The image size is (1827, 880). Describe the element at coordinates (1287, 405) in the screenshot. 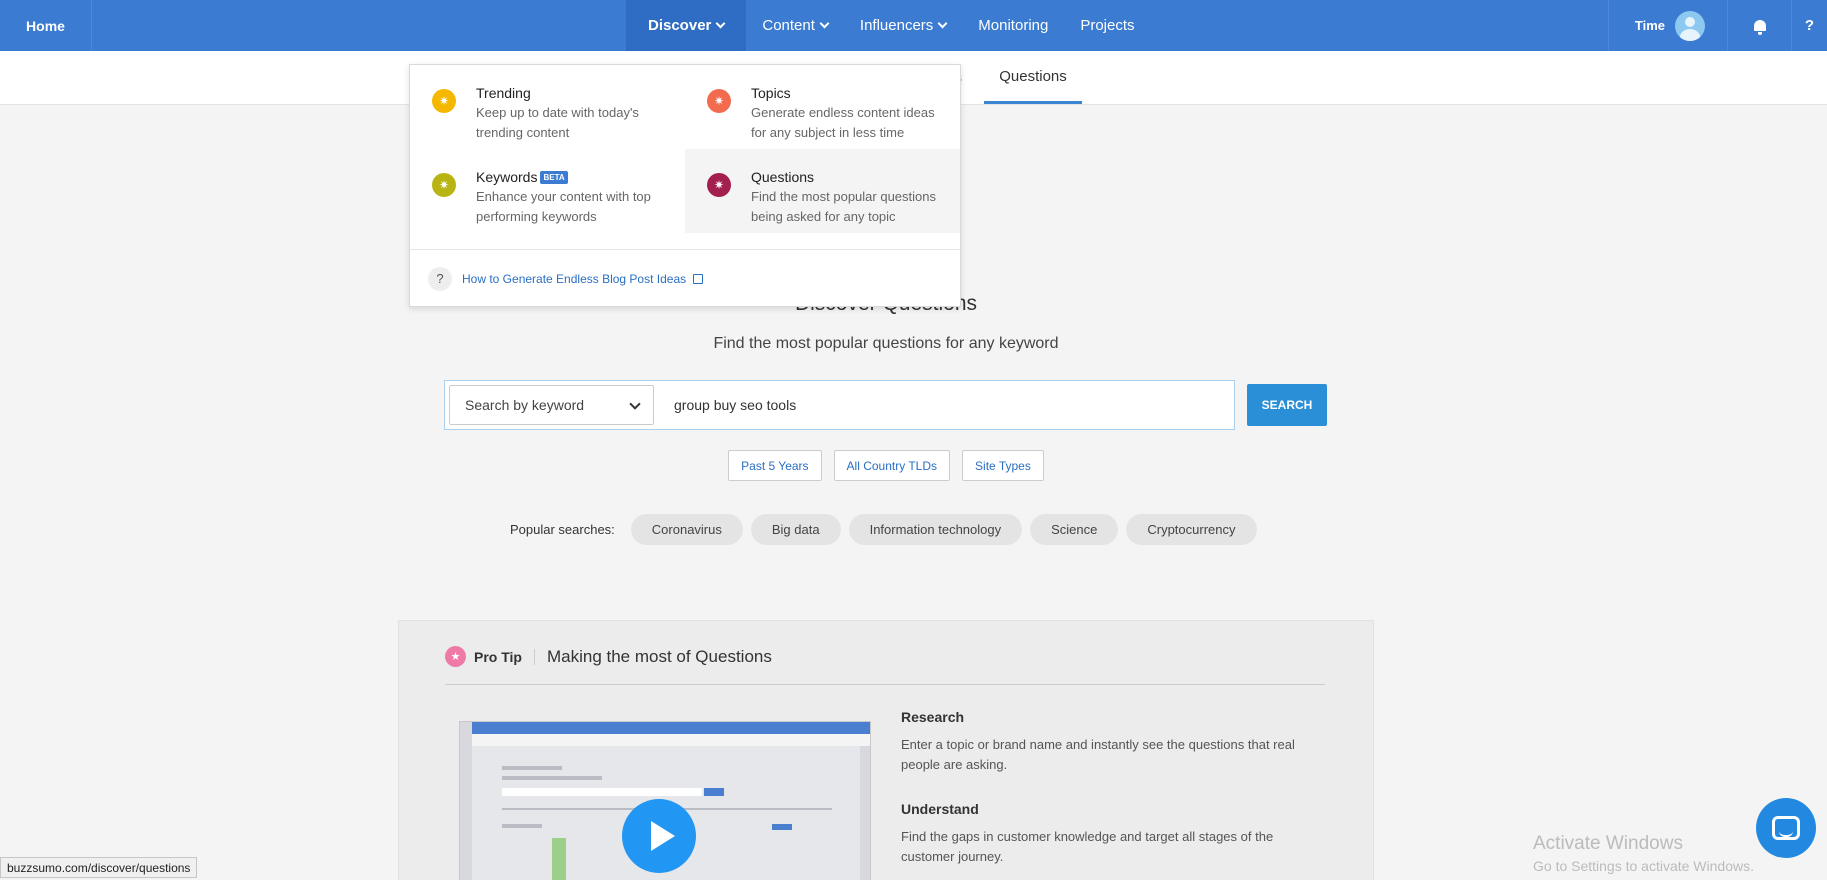

I see `search-button: SEARCH` at that location.